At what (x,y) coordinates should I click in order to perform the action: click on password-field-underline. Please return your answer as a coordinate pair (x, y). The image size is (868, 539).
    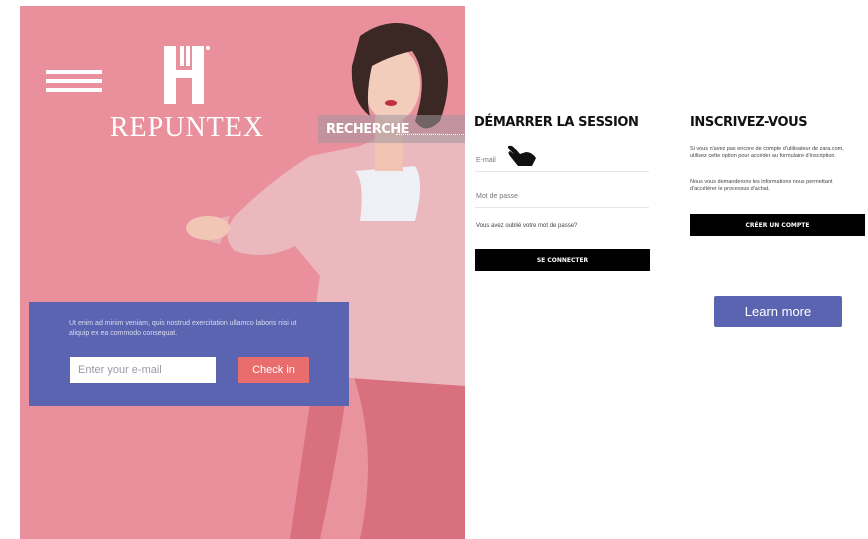
    Looking at the image, I should click on (562, 207).